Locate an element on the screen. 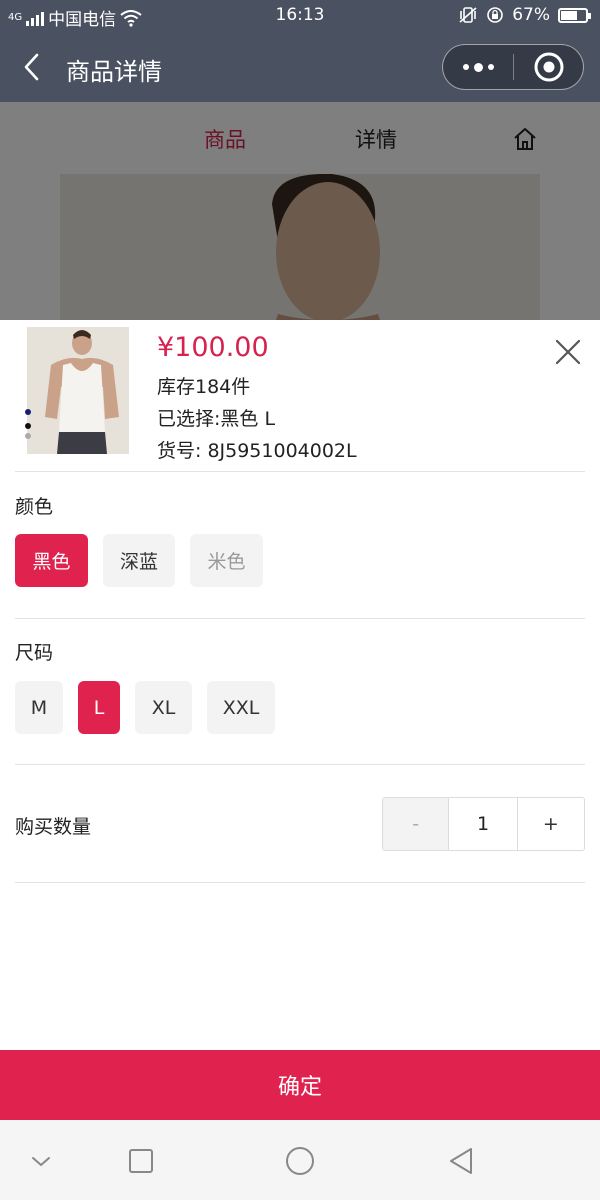  color-option-navy: 深蓝 is located at coordinates (139, 560).